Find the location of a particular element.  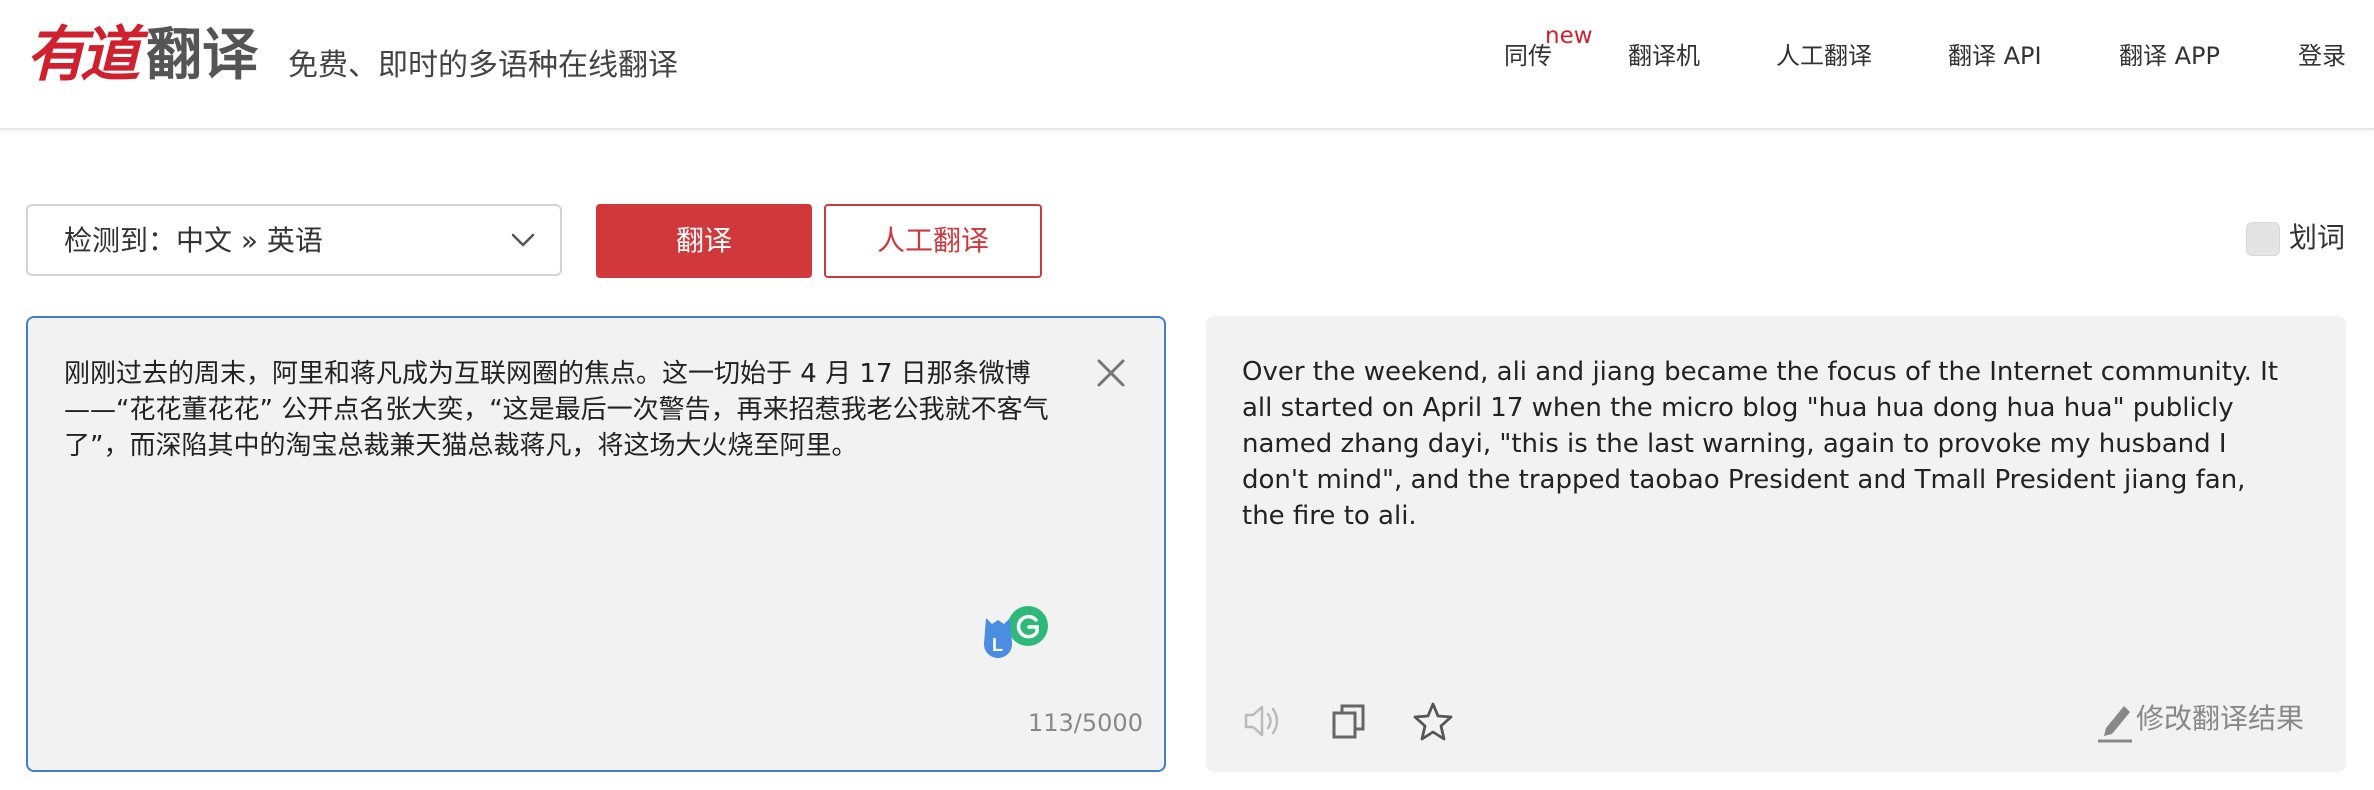

close-icon is located at coordinates (1111, 373).